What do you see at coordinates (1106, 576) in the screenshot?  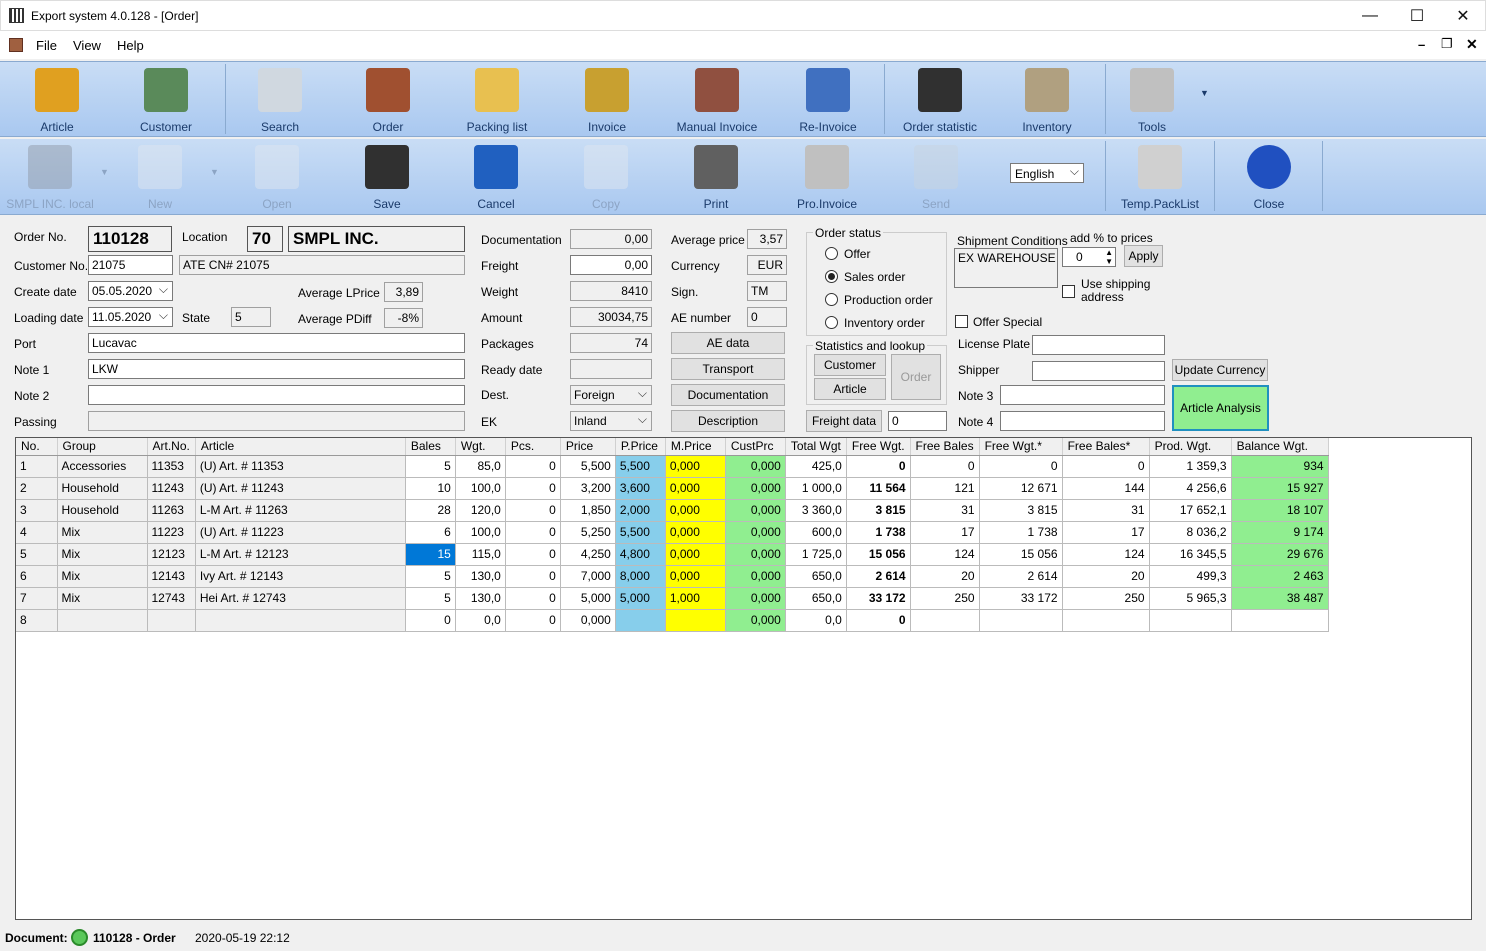 I see `table-cell: 20` at bounding box center [1106, 576].